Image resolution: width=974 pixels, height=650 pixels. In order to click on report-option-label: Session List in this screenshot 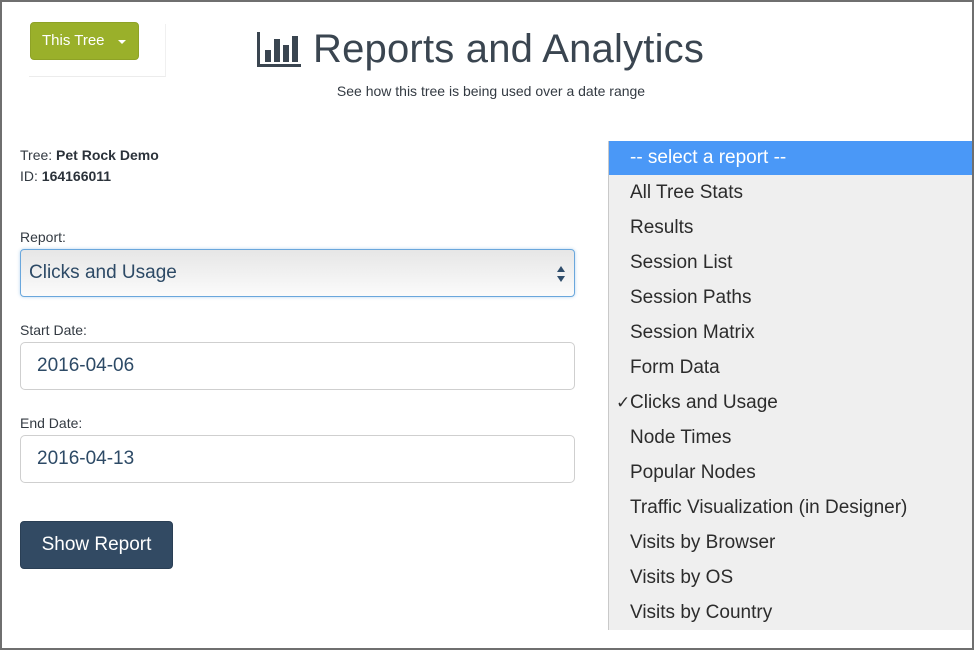, I will do `click(681, 262)`.